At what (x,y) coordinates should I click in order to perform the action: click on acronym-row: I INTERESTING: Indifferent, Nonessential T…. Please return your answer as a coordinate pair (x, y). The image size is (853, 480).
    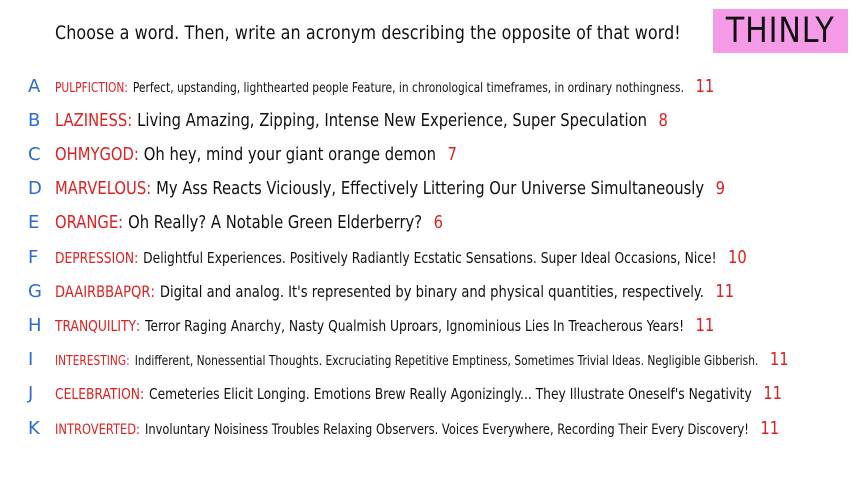
    Looking at the image, I should click on (426, 360).